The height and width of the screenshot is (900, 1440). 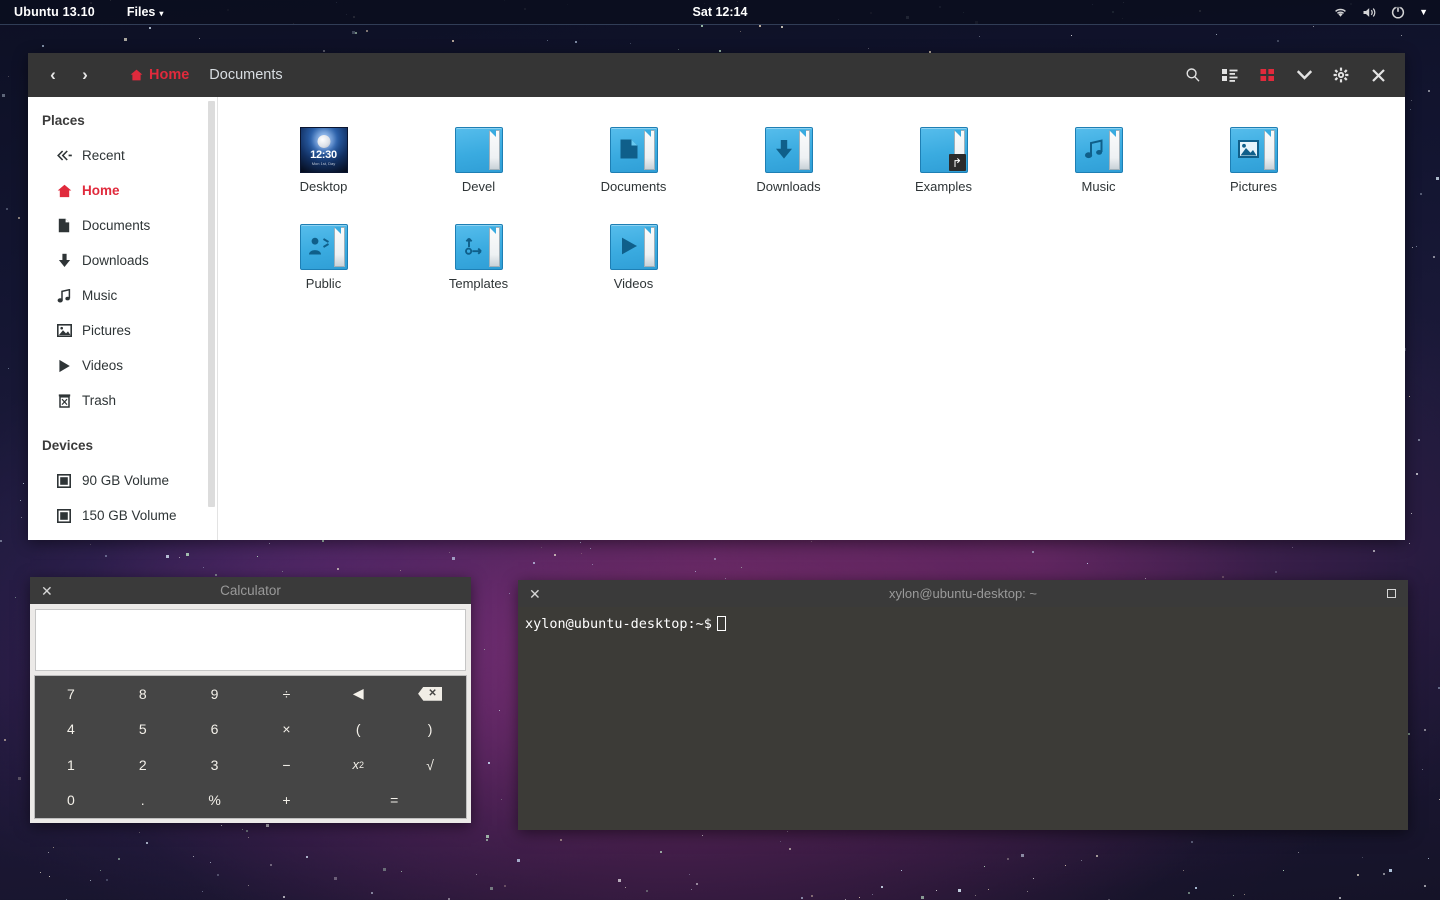 What do you see at coordinates (358, 694) in the screenshot?
I see `key-left-arrow: ◀` at bounding box center [358, 694].